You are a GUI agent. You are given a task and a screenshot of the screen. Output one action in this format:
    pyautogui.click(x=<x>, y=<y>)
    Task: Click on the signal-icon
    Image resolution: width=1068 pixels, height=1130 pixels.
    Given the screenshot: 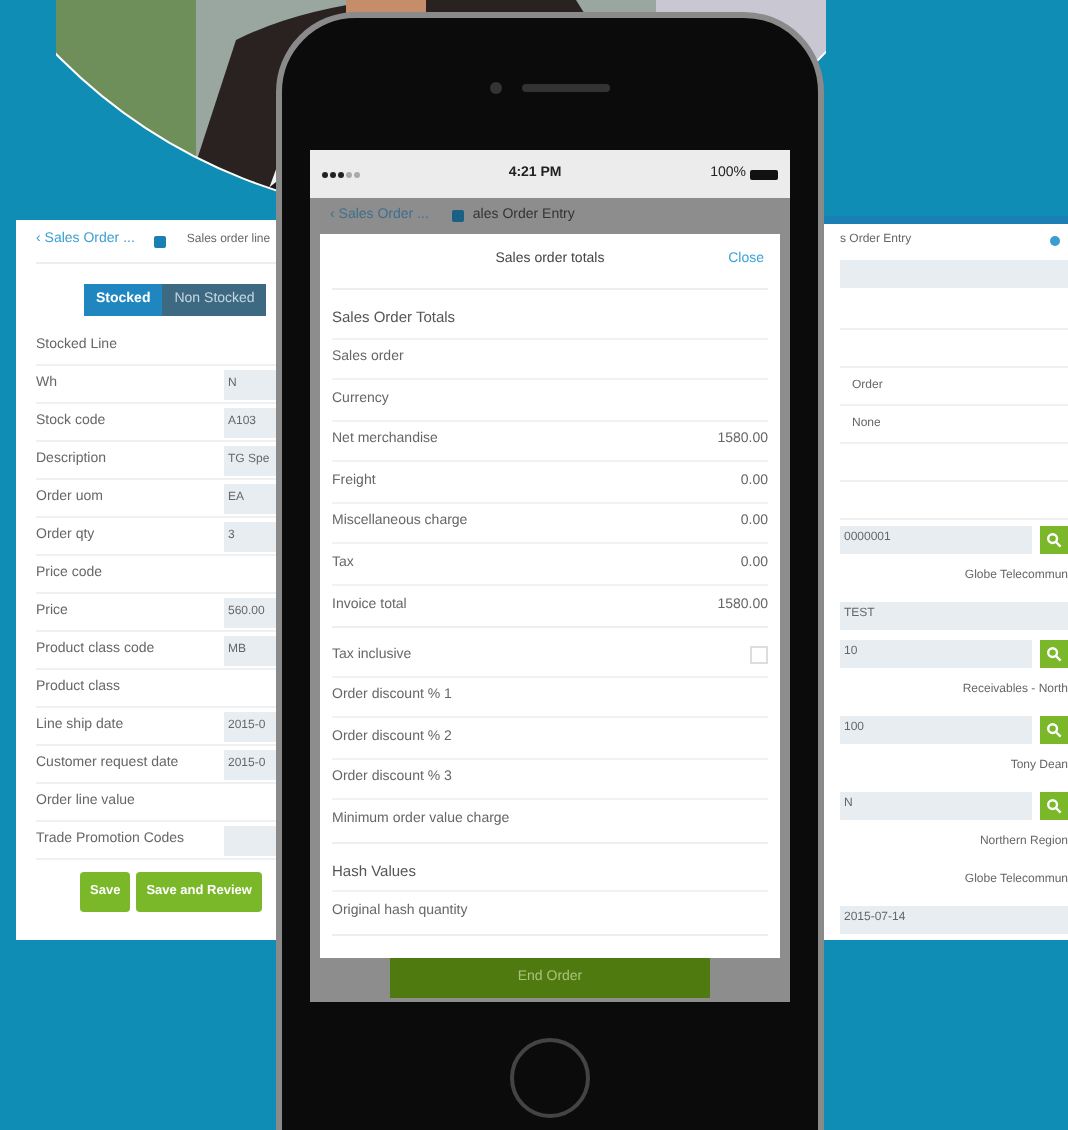 What is the action you would take?
    pyautogui.click(x=341, y=174)
    